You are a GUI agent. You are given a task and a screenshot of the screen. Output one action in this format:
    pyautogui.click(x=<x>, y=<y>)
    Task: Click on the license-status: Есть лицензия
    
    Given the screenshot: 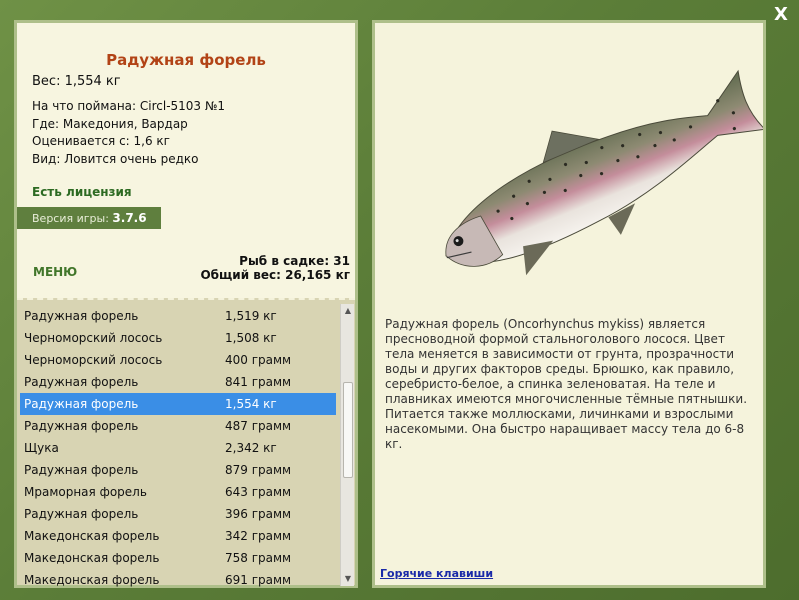 What is the action you would take?
    pyautogui.click(x=82, y=192)
    